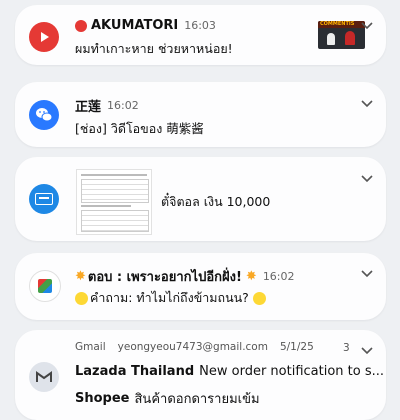 Image resolution: width=400 pixels, height=420 pixels. What do you see at coordinates (102, 398) in the screenshot?
I see `email-sender: Shopee` at bounding box center [102, 398].